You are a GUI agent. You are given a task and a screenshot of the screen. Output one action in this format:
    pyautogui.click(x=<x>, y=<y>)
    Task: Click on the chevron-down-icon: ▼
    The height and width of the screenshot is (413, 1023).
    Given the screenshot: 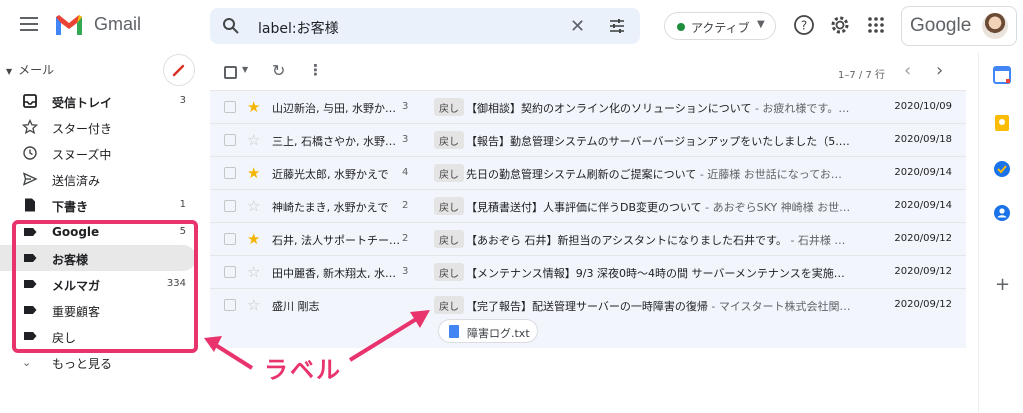 What is the action you would take?
    pyautogui.click(x=761, y=24)
    